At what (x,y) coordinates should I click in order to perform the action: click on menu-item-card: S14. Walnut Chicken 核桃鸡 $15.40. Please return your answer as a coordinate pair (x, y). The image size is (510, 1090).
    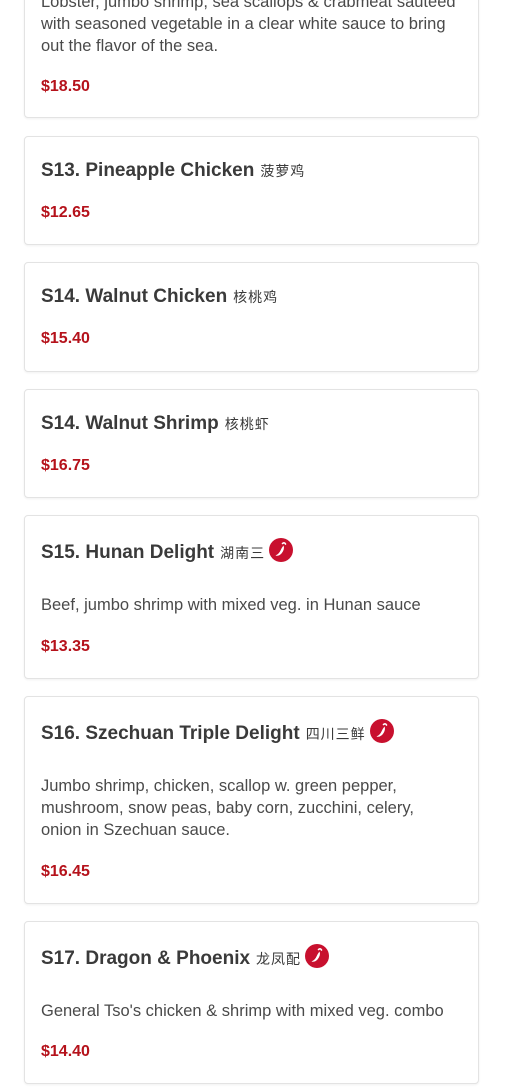
    Looking at the image, I should click on (251, 317).